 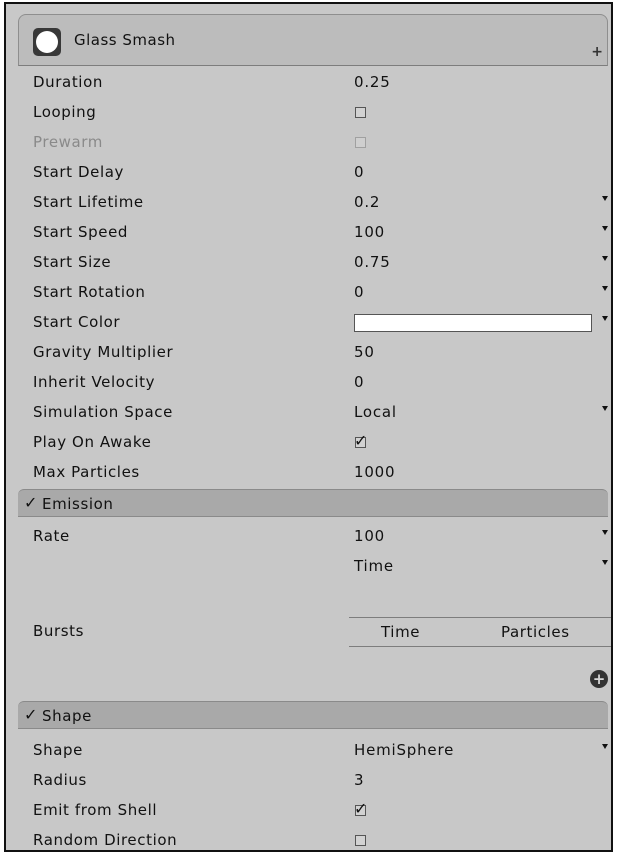 I want to click on duration-label: Duration, so click(x=68, y=82).